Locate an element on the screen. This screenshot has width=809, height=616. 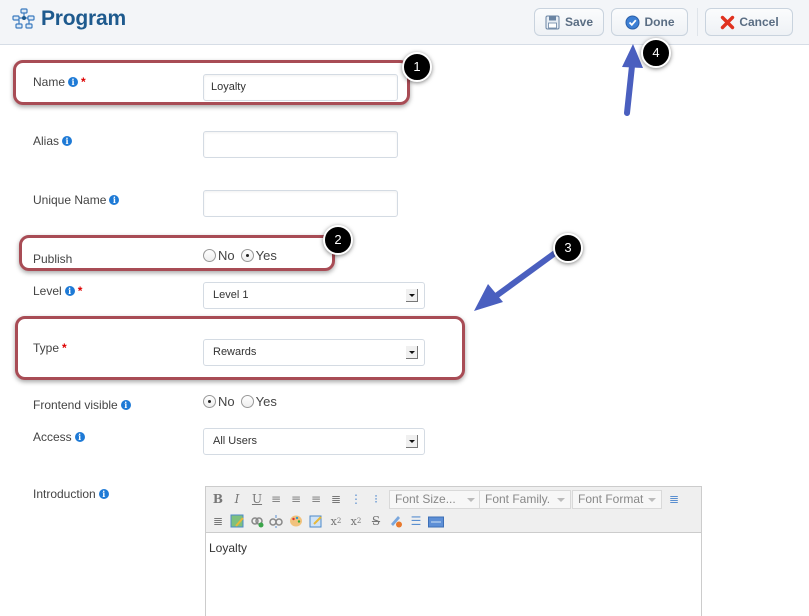
level-select: Level 1 is located at coordinates (314, 295).